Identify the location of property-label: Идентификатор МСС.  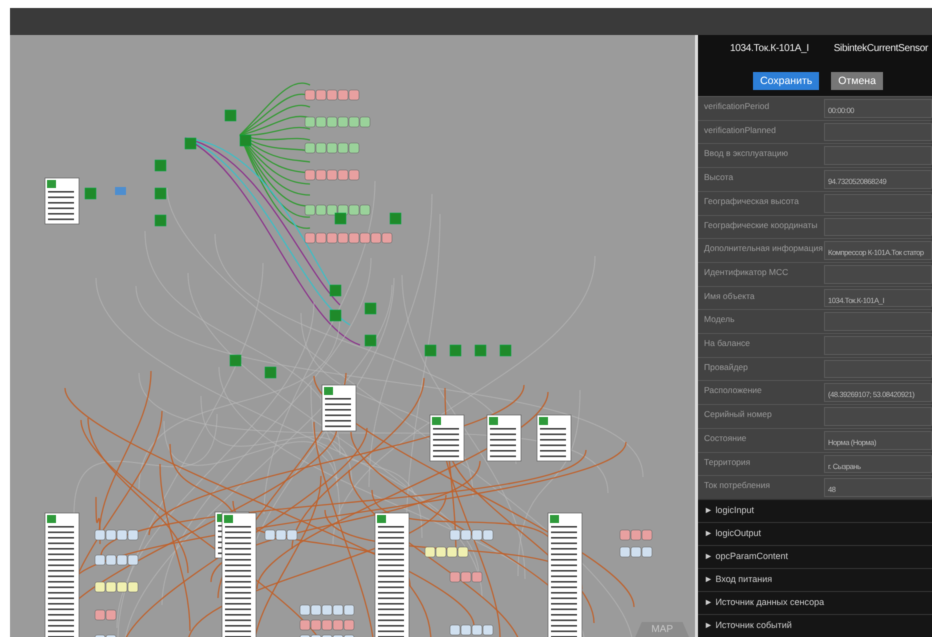
(746, 272).